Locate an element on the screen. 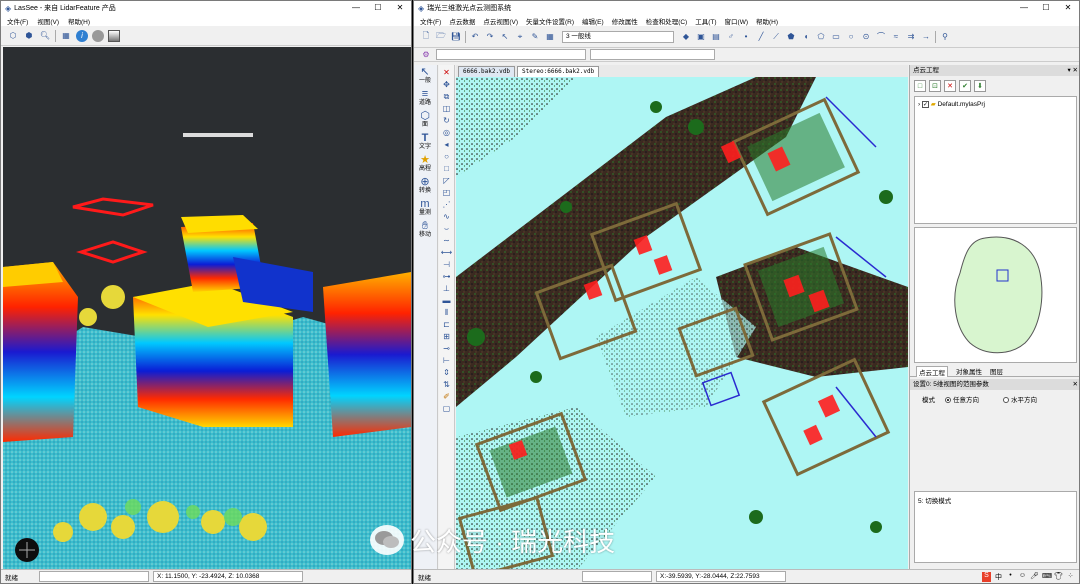 The height and width of the screenshot is (584, 1080). polygon-icon: ⬟ is located at coordinates (791, 37).